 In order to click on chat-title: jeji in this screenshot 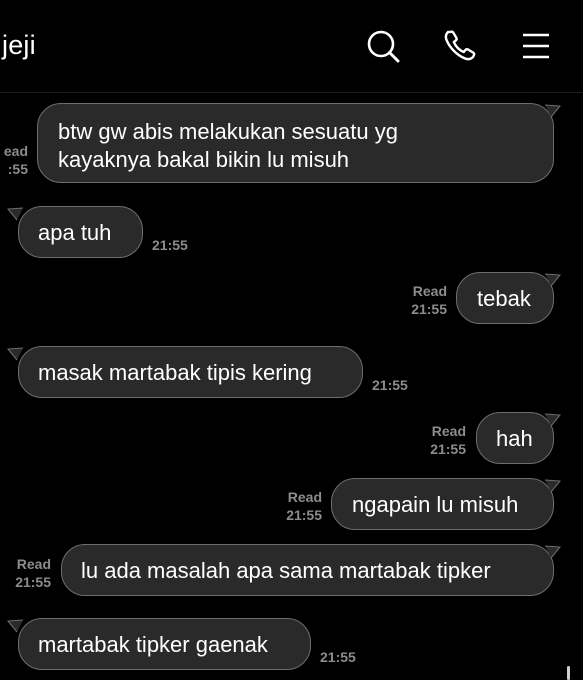, I will do `click(19, 45)`.